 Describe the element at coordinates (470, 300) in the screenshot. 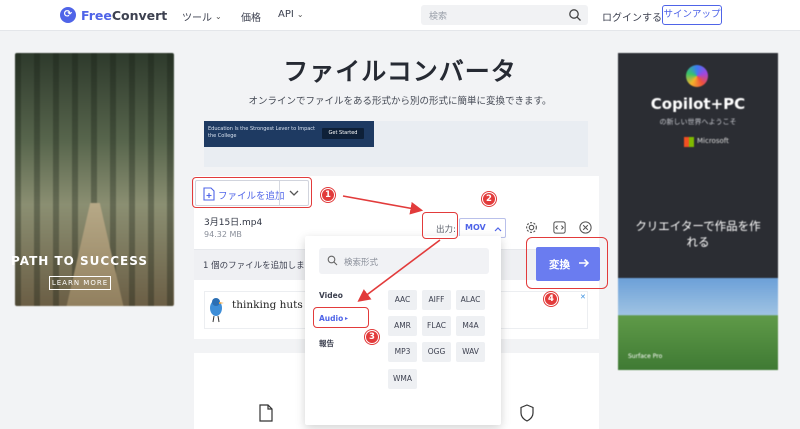

I see `format-option: ALAC` at that location.